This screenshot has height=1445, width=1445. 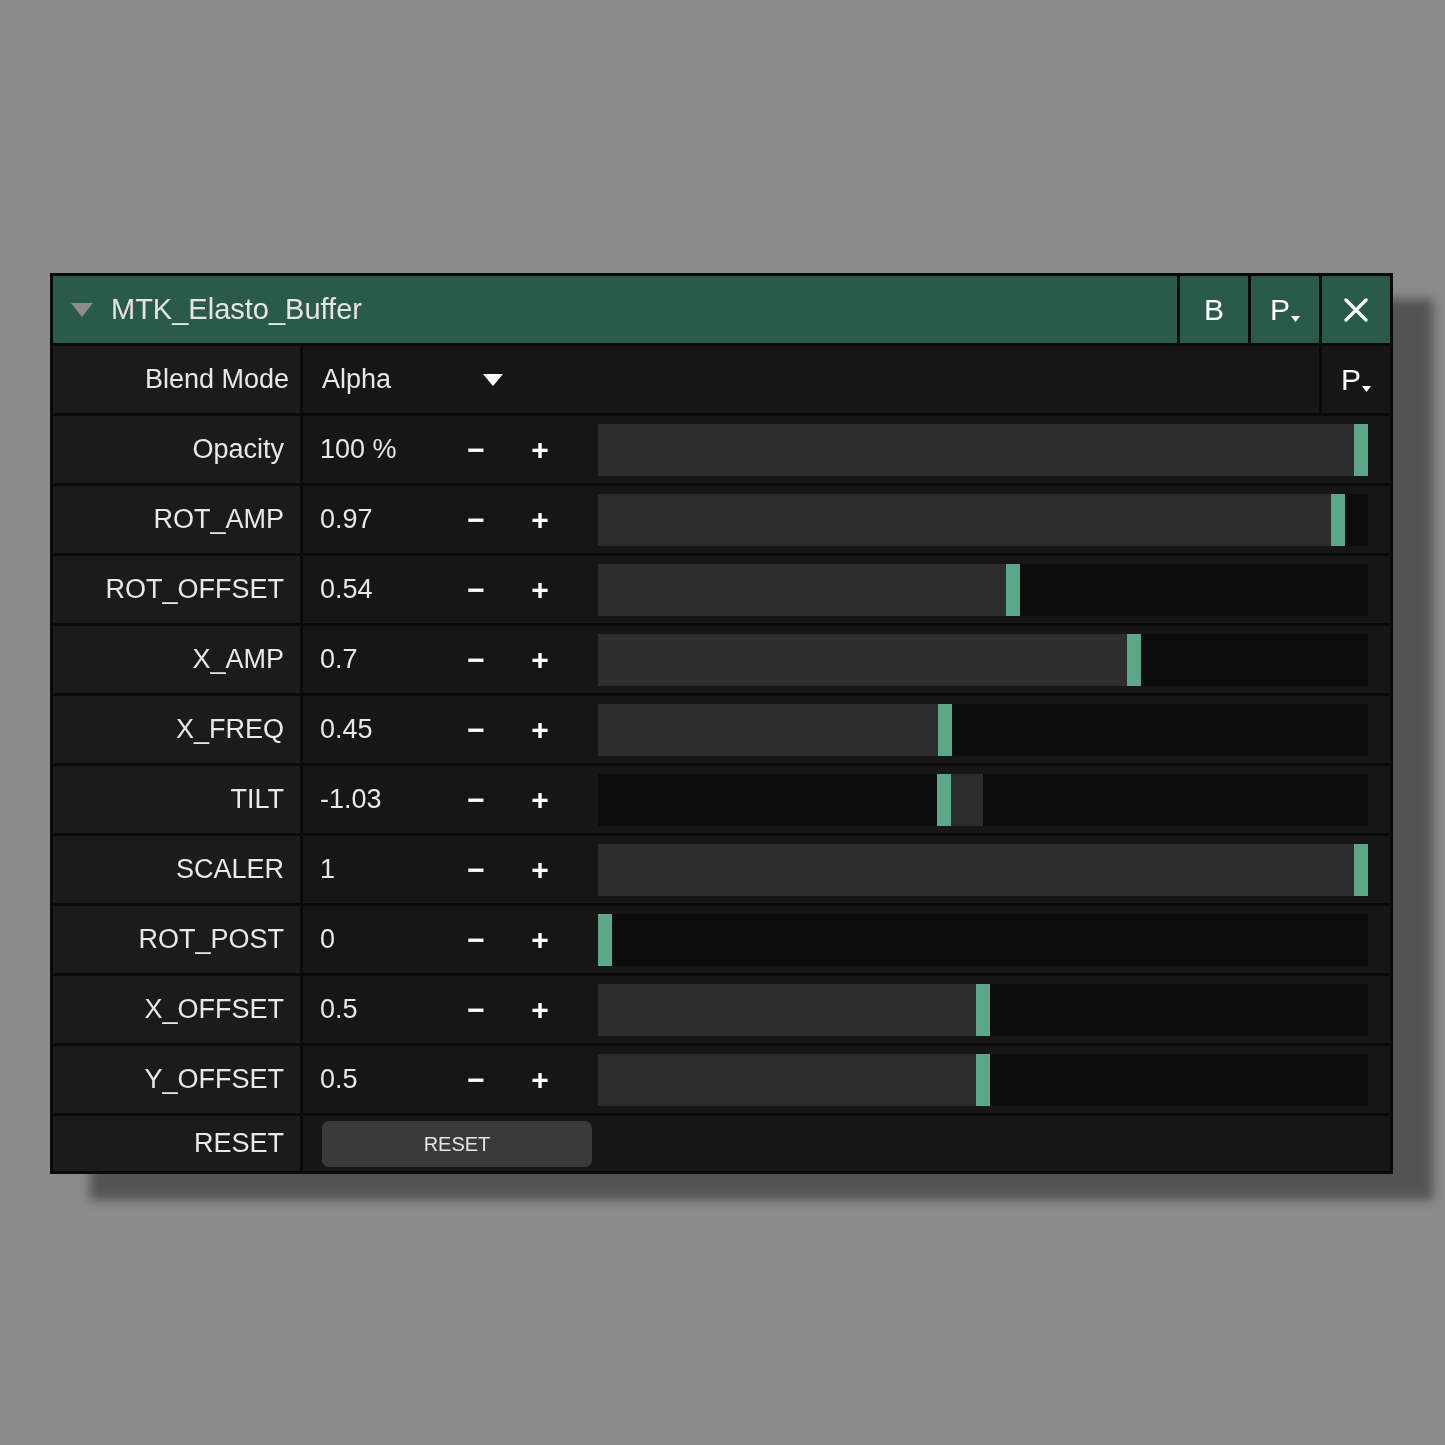 What do you see at coordinates (214, 1080) in the screenshot?
I see `parameter-label: Y_OFFSET` at bounding box center [214, 1080].